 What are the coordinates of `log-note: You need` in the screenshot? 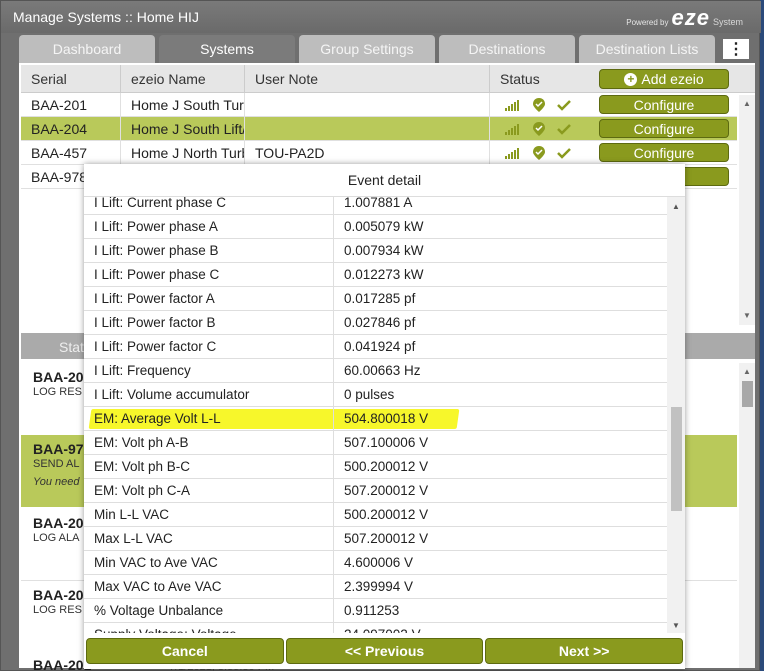 It's located at (56, 482).